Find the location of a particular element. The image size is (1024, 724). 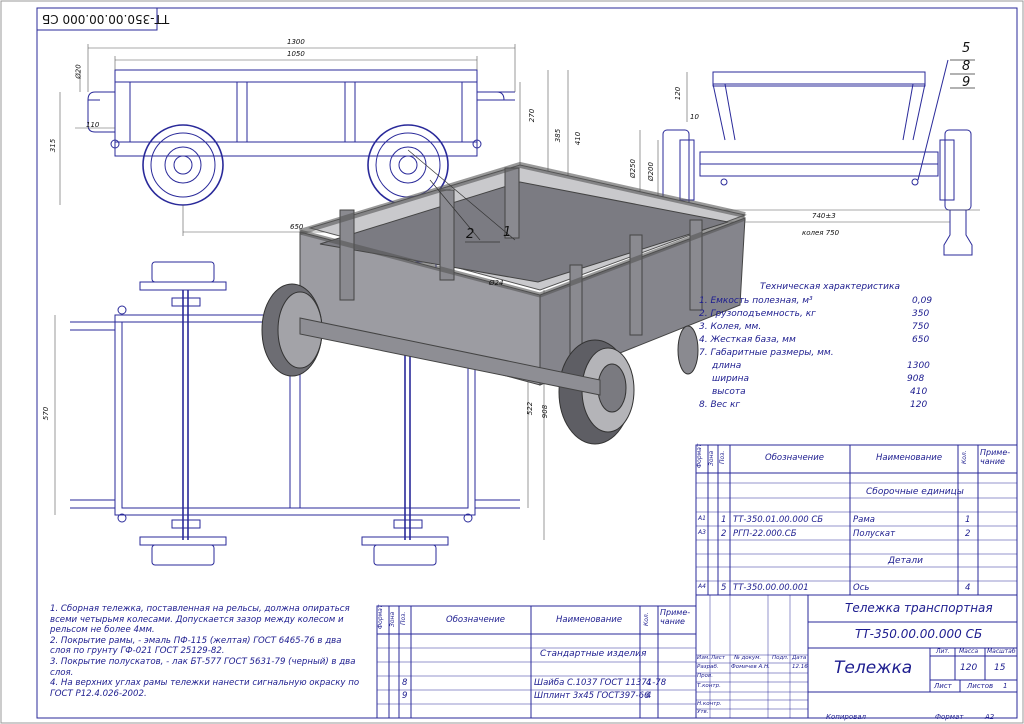

dim-track: колея 750 is located at coordinates (821, 233).